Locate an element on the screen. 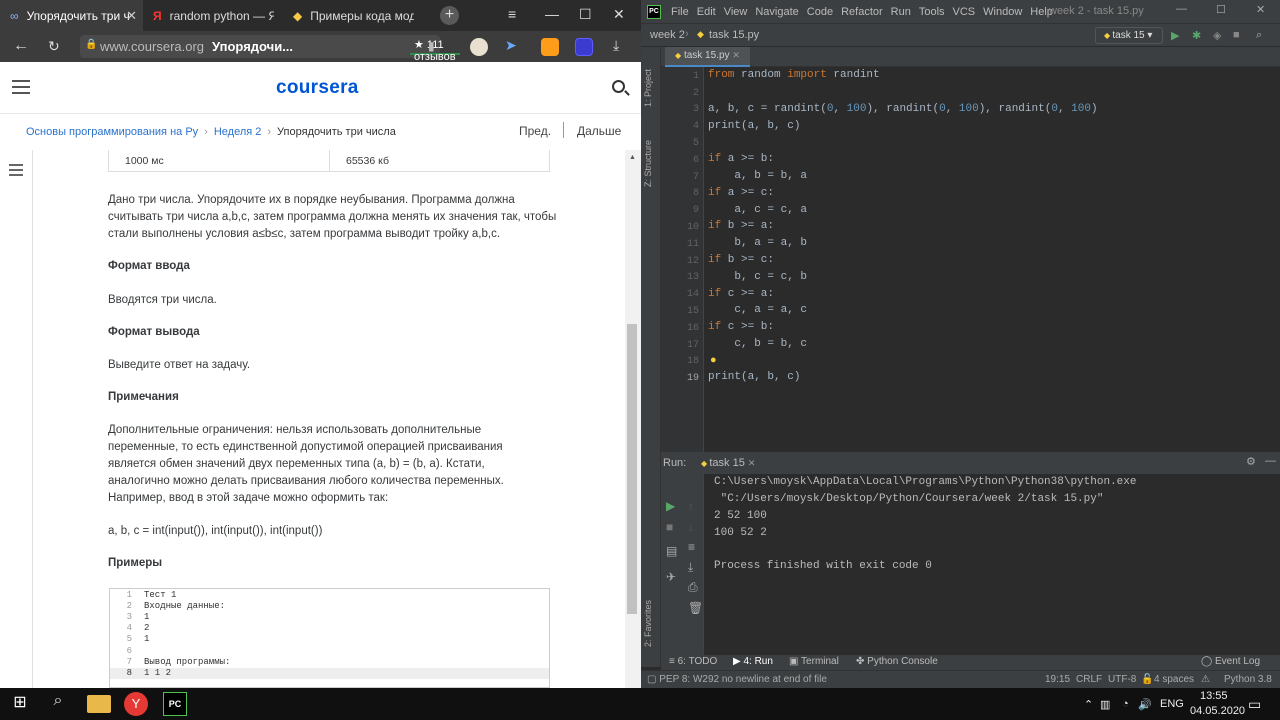 Image resolution: width=1280 pixels, height=720 pixels. coverage-icon: ◈ is located at coordinates (1217, 35).